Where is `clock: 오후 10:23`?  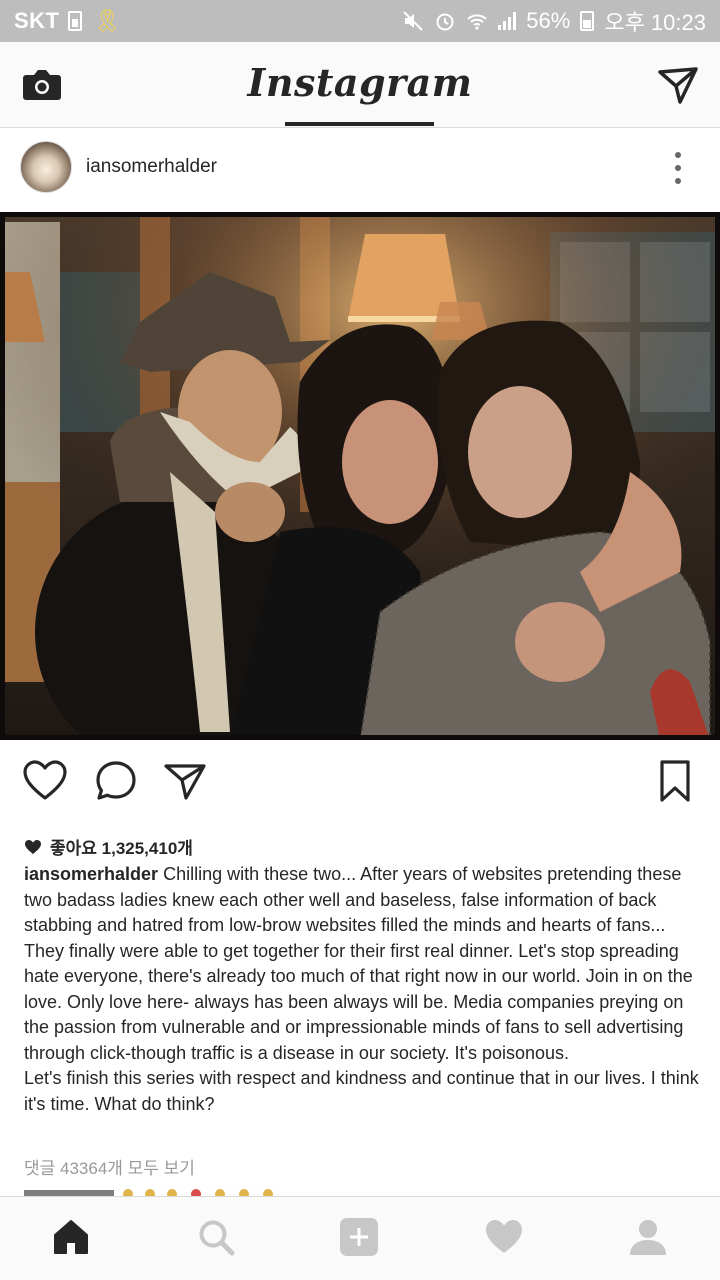
clock: 오후 10:23 is located at coordinates (655, 22).